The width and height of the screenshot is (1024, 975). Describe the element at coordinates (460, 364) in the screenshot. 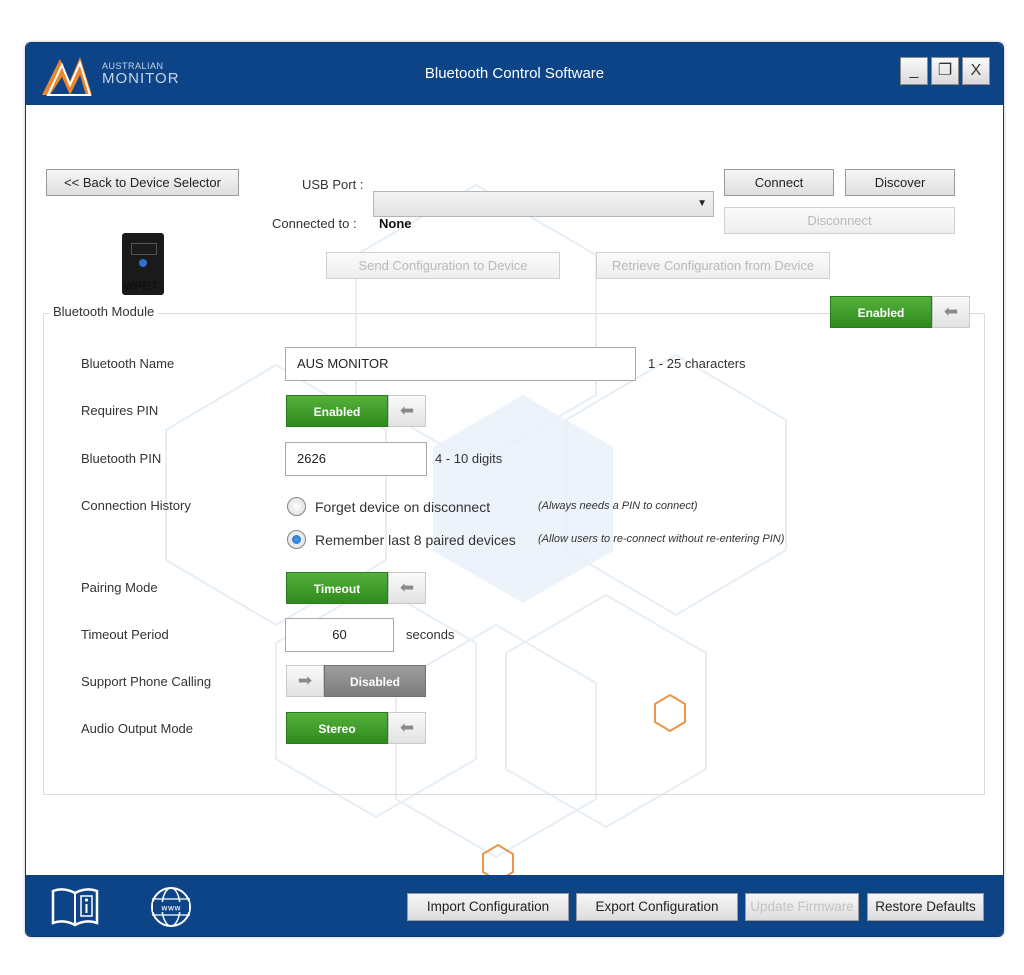

I see `bluetooth-name-input: AUS MONITOR` at that location.